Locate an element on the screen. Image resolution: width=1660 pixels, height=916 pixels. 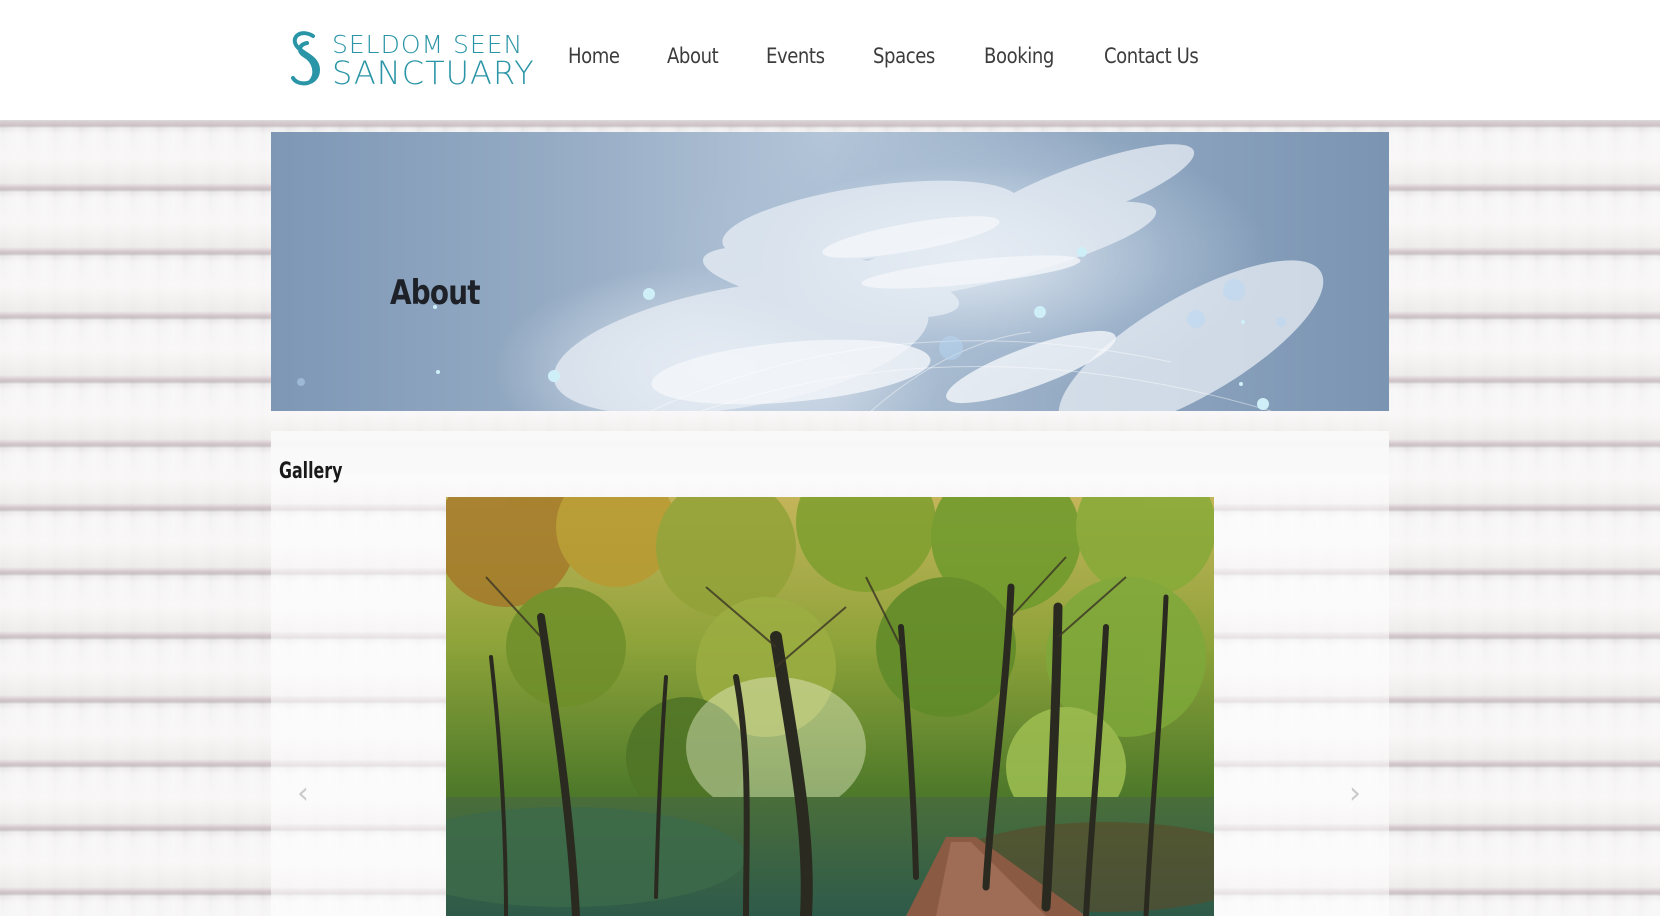
nav-item-events: Events is located at coordinates (795, 56).